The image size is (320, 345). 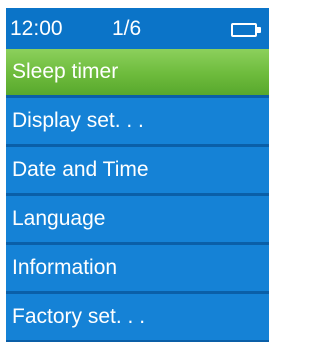 What do you see at coordinates (127, 28) in the screenshot?
I see `page-indicator: 1/6` at bounding box center [127, 28].